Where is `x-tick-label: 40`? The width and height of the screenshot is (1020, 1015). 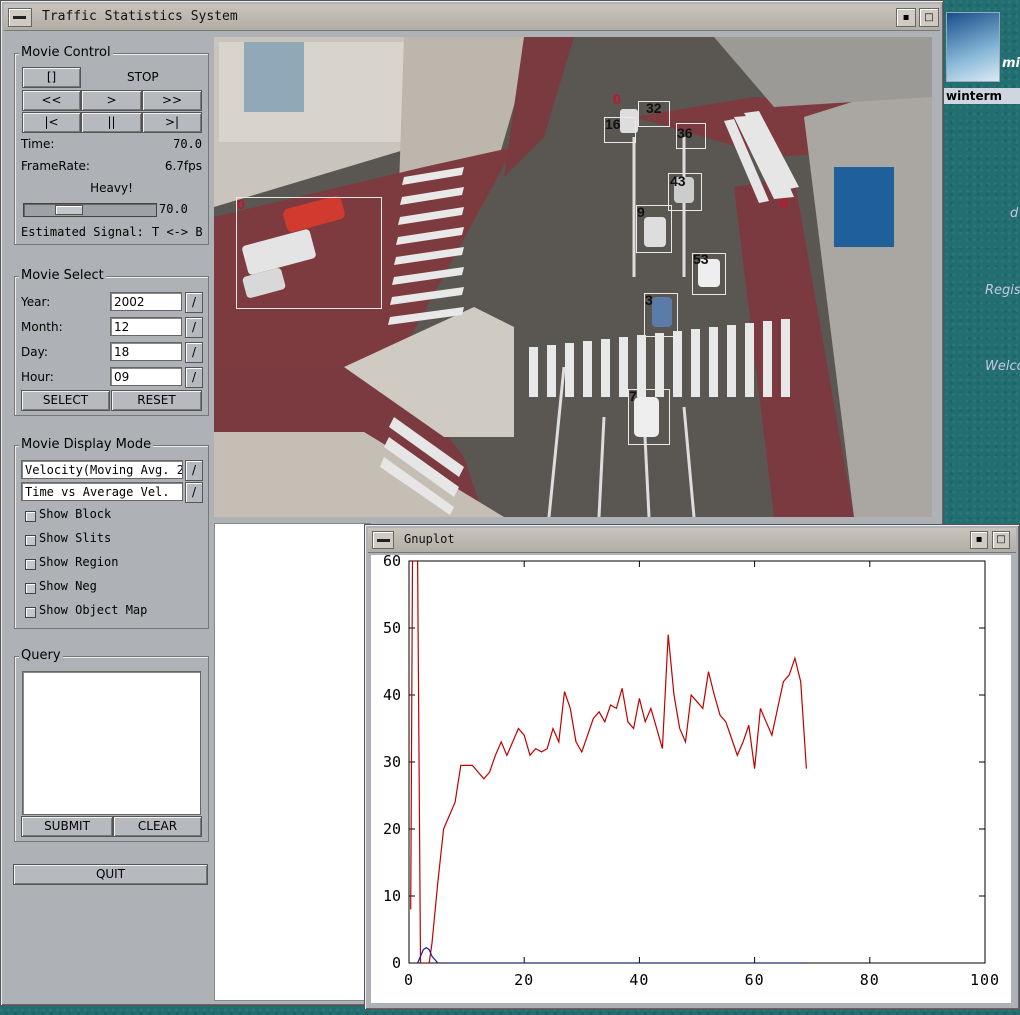
x-tick-label: 40 is located at coordinates (639, 980).